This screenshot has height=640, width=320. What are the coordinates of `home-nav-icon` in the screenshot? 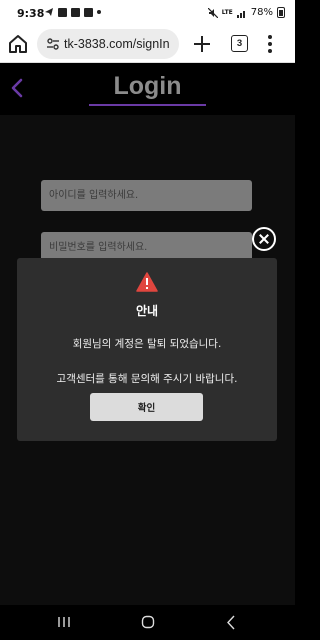 It's located at (148, 622).